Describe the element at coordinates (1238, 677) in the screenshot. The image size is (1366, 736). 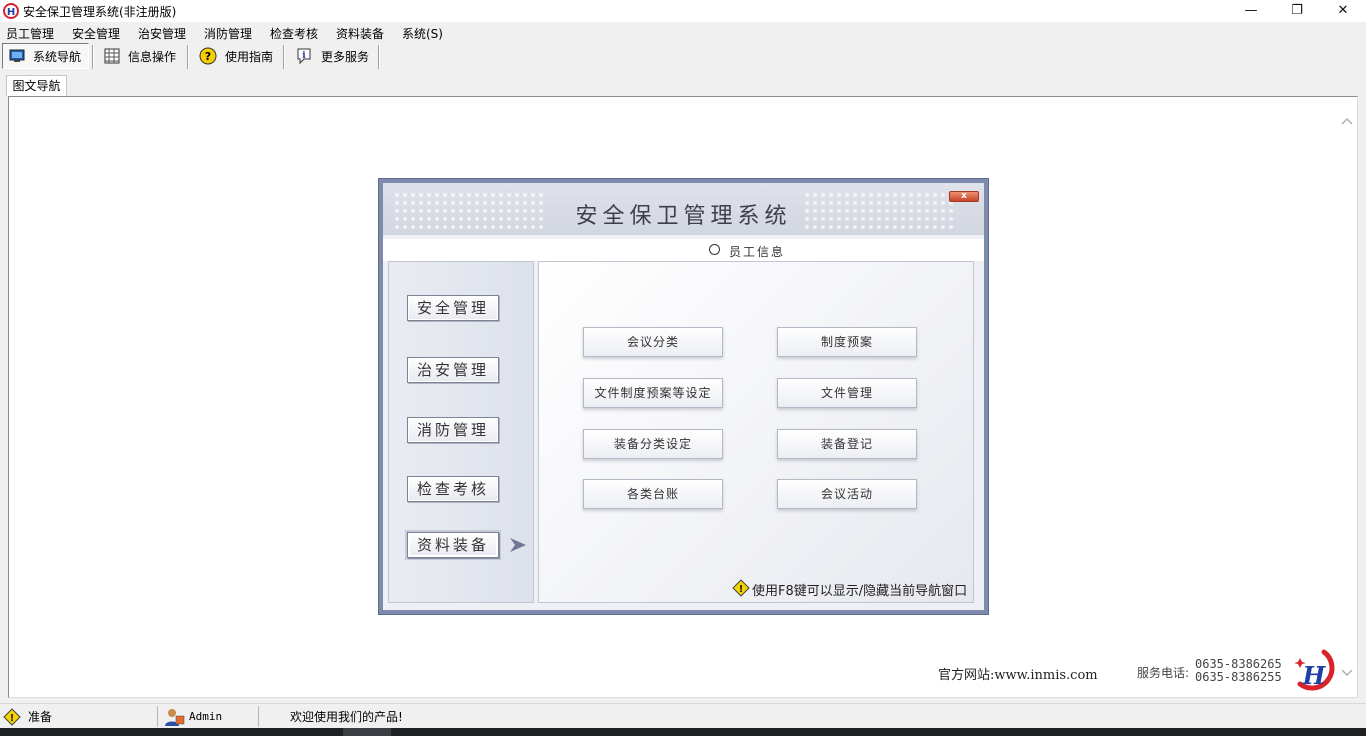
I see `phone-number: 0635-8386255` at that location.